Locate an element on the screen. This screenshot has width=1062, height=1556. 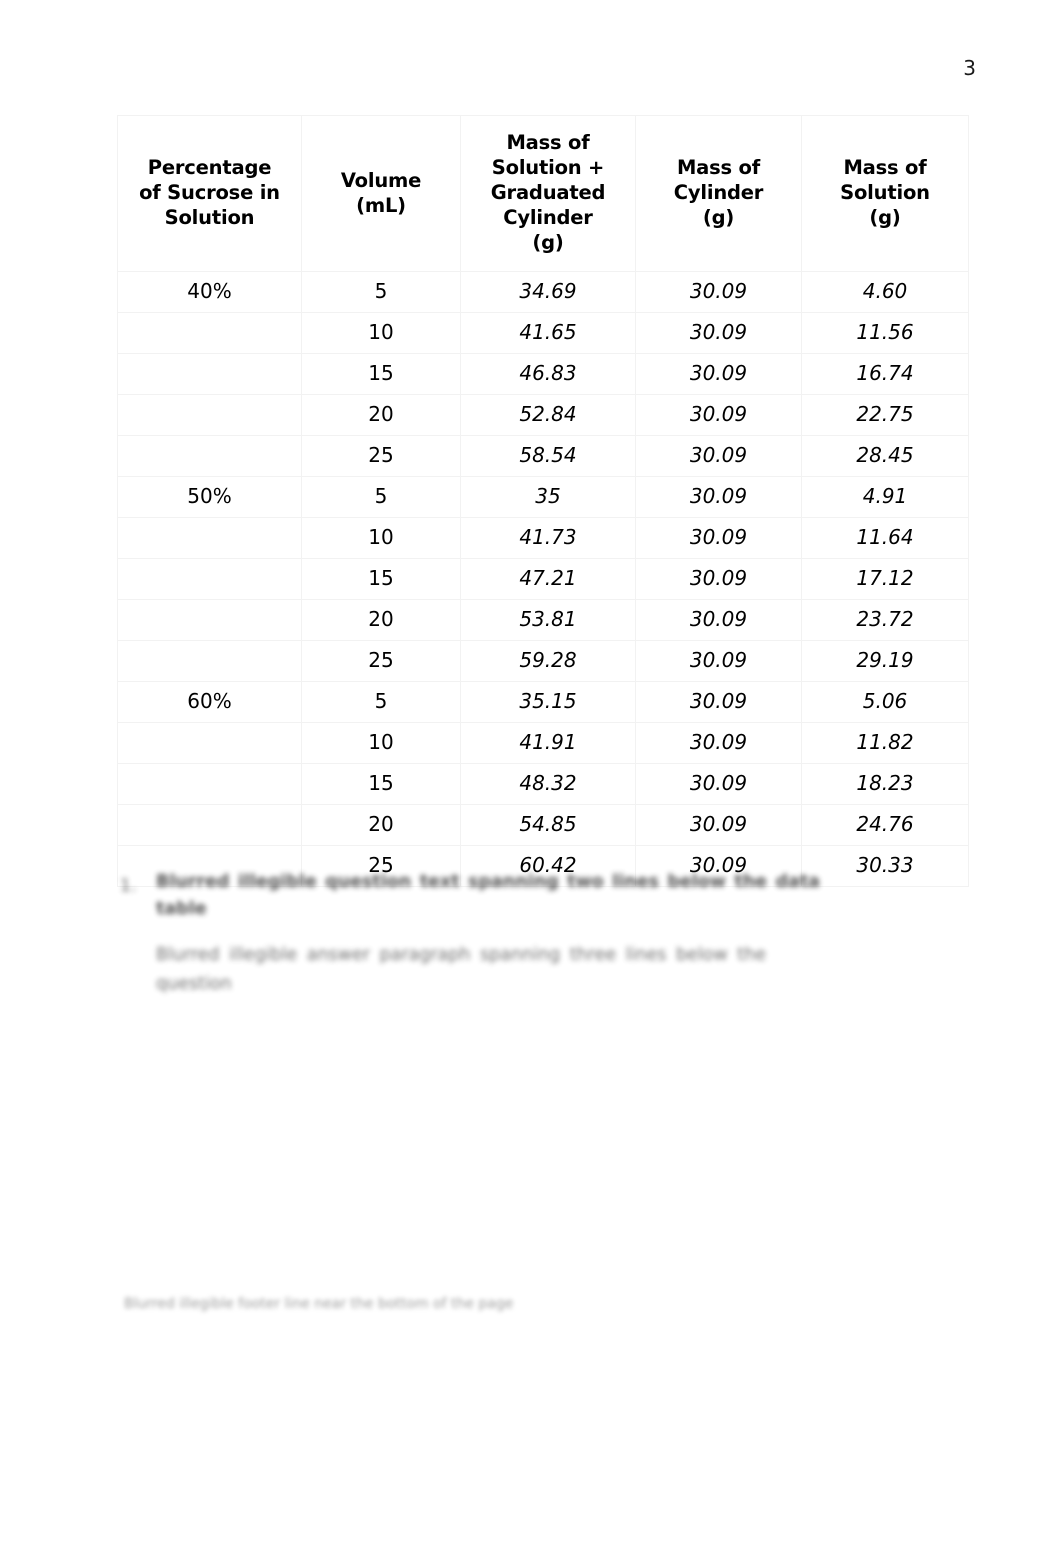
table-row: 10 41.91 30.09 11.82 is located at coordinates (543, 743).